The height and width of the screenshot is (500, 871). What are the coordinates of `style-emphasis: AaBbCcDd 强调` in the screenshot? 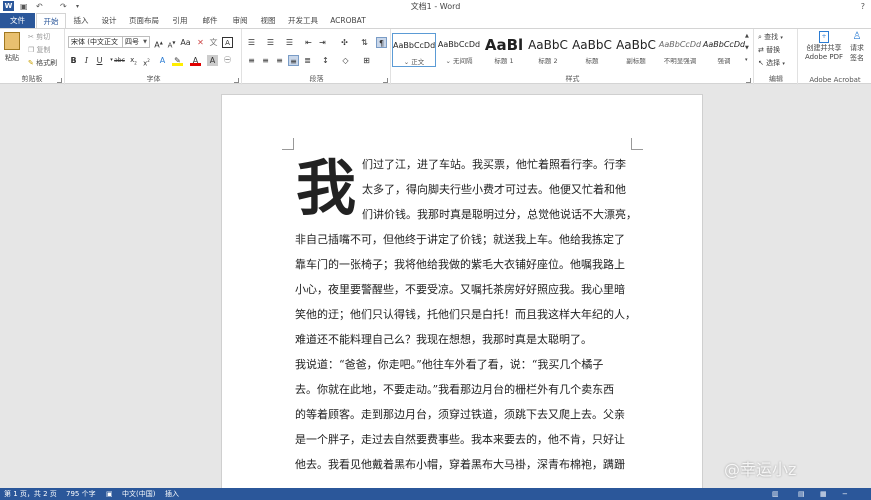 It's located at (724, 50).